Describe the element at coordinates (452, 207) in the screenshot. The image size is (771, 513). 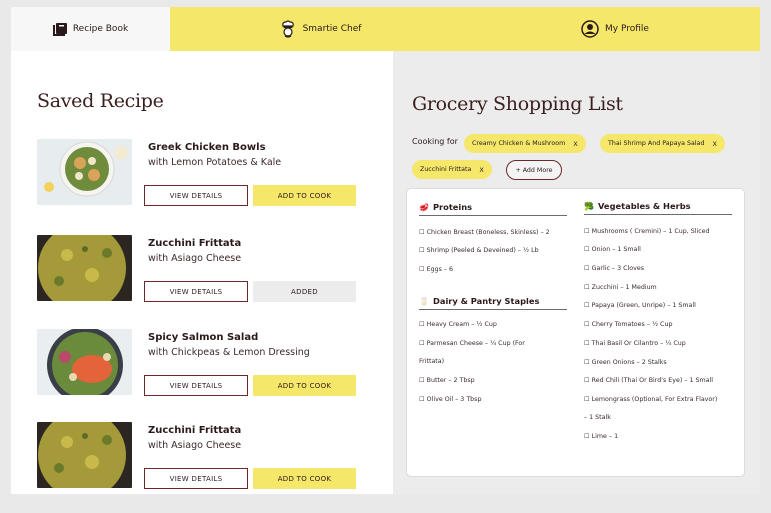
I see `section-title: Proteins` at that location.